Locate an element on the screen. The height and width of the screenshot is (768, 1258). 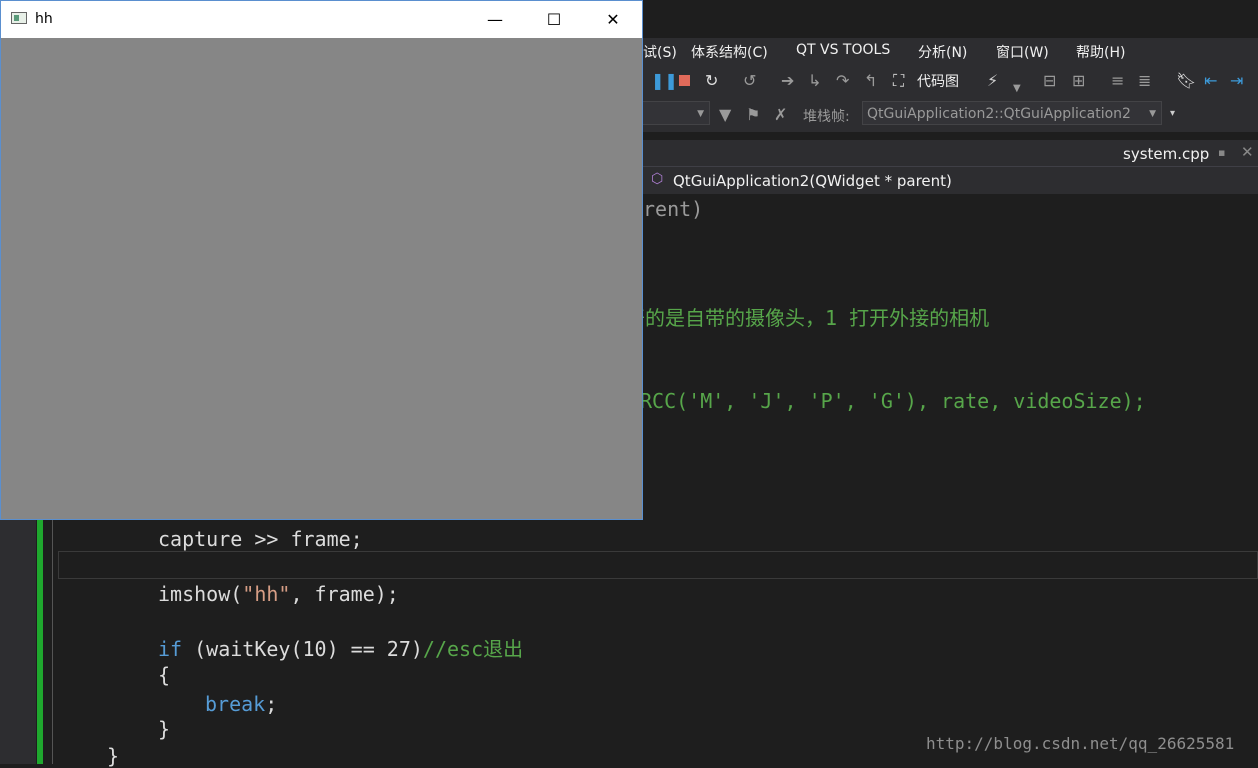
flag-thread-icon: ⚑ is located at coordinates (753, 115).